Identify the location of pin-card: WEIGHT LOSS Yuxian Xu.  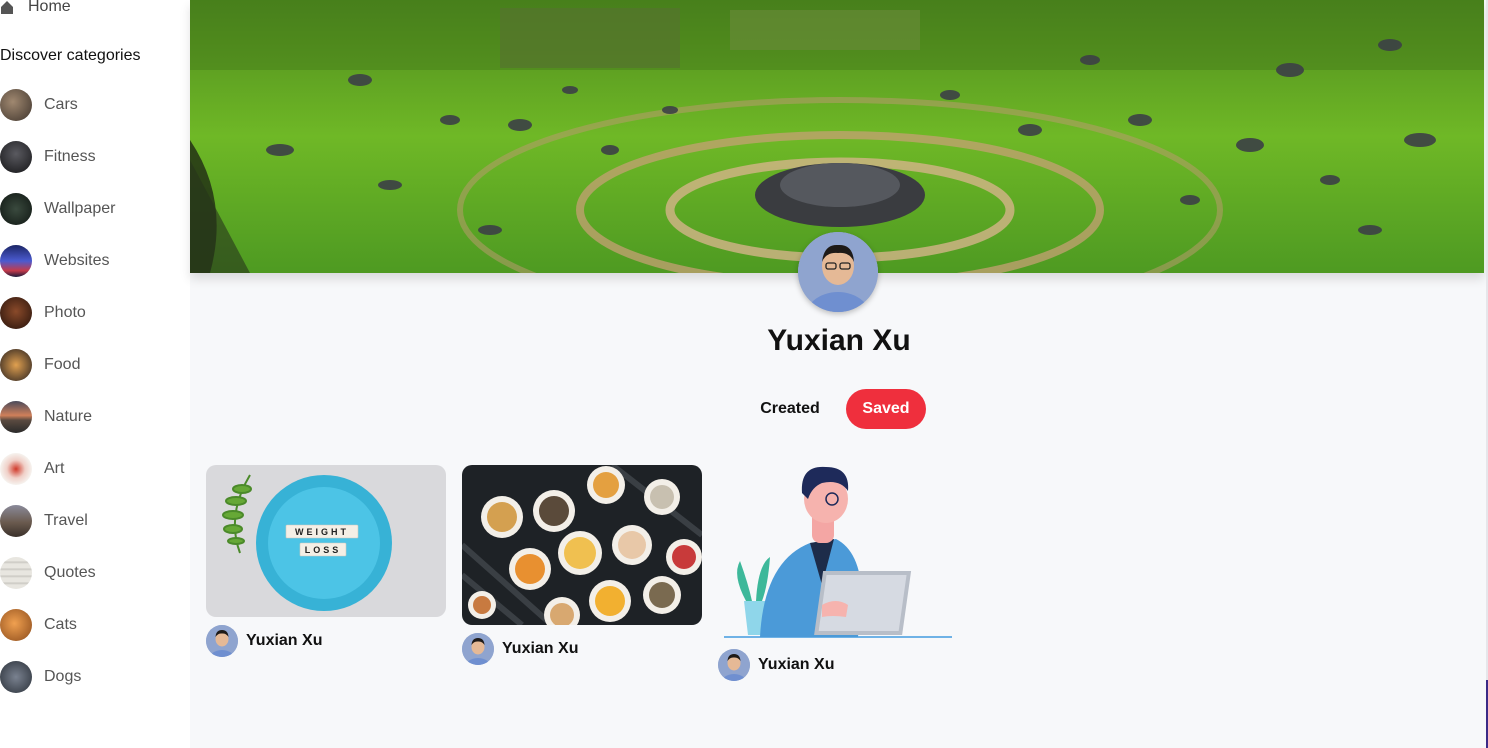
(326, 561).